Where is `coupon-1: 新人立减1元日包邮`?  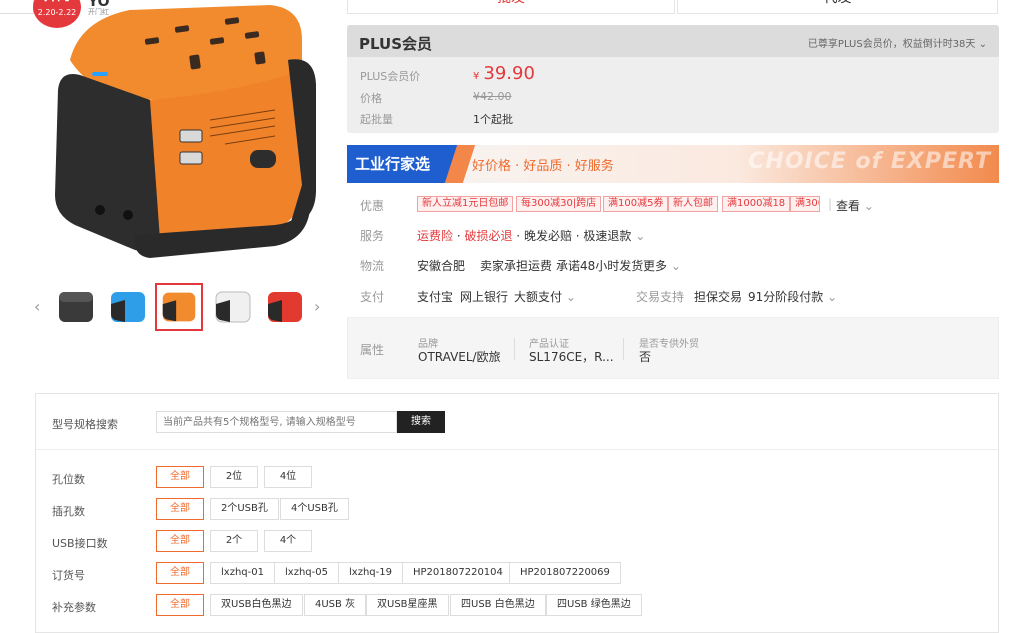
coupon-1: 新人立减1元日包邮 is located at coordinates (465, 204).